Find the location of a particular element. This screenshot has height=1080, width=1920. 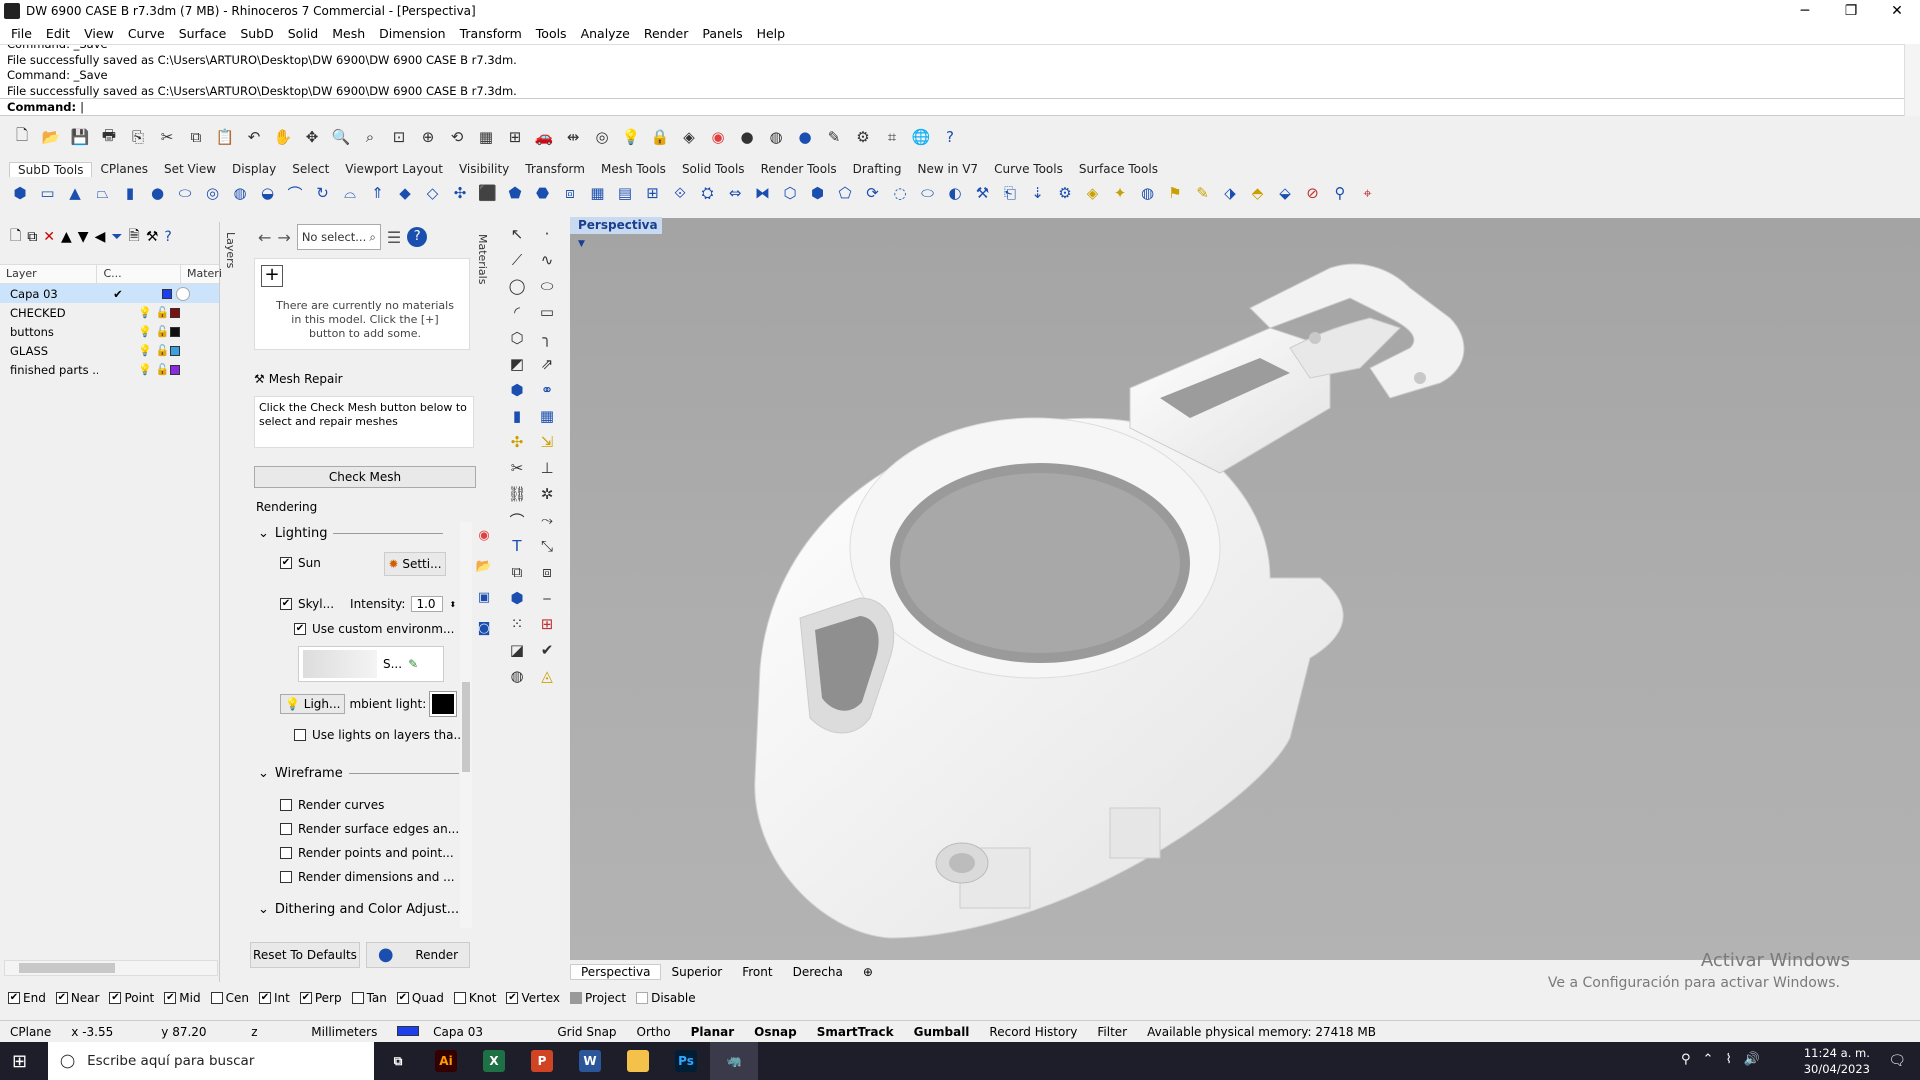

environment-selector: S... ✎ is located at coordinates (371, 664).